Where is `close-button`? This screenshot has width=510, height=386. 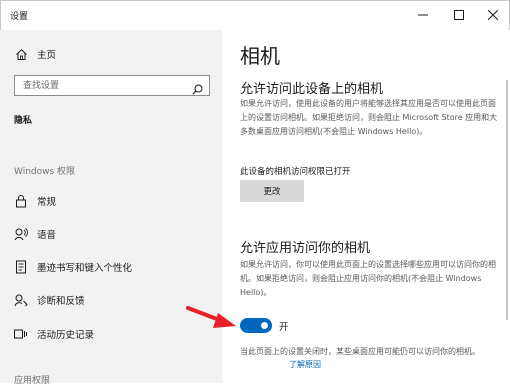 close-button is located at coordinates (493, 15).